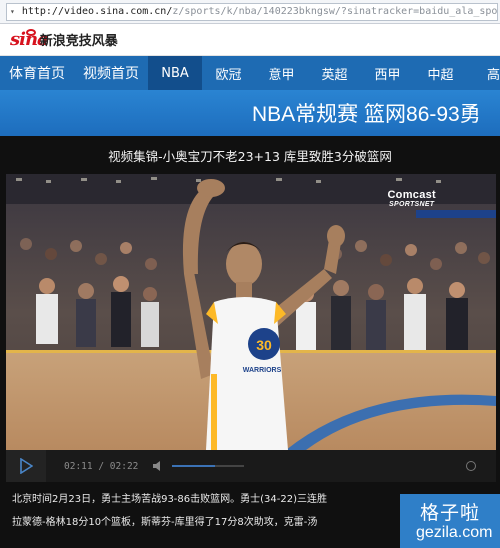  I want to click on url-main: http://video.sina.com.cn/, so click(97, 11).